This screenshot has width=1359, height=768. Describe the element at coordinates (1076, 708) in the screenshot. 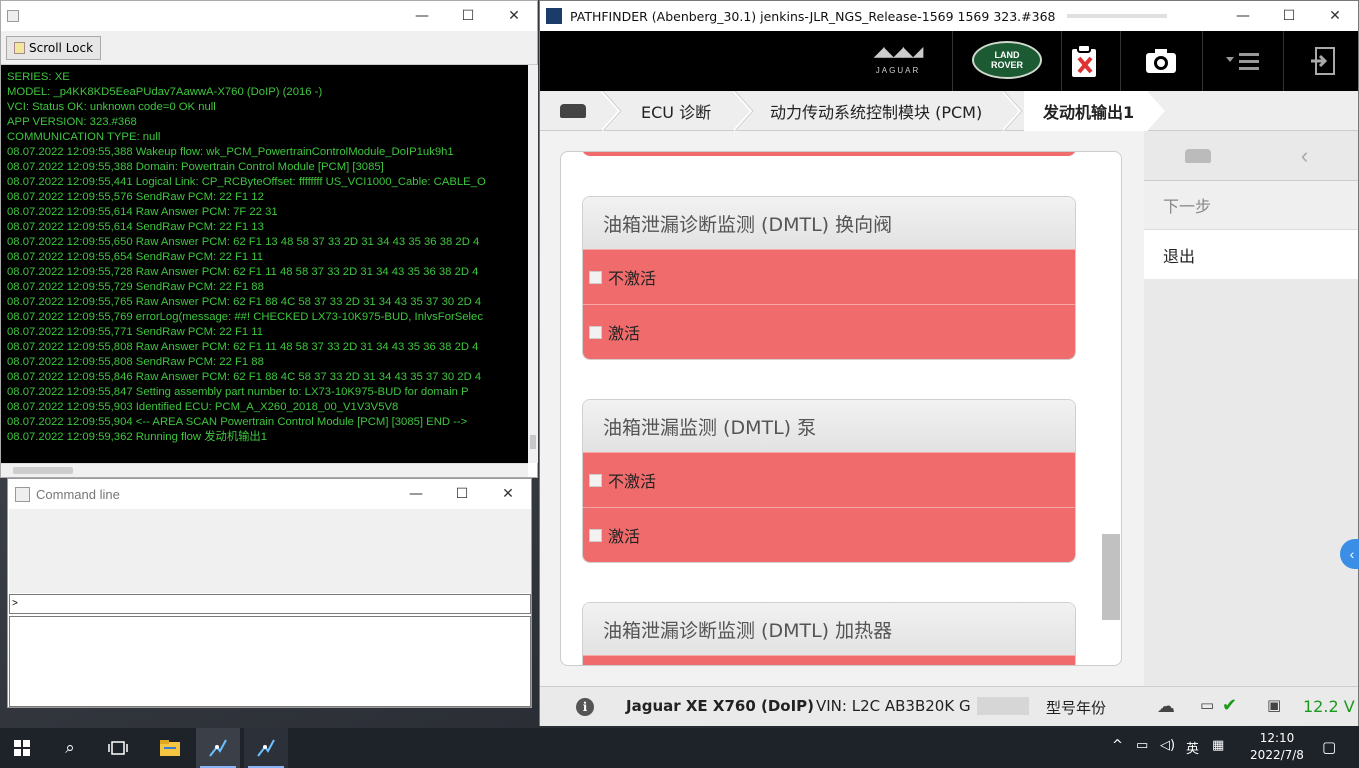

I see `model-year-label: 型号年份` at that location.